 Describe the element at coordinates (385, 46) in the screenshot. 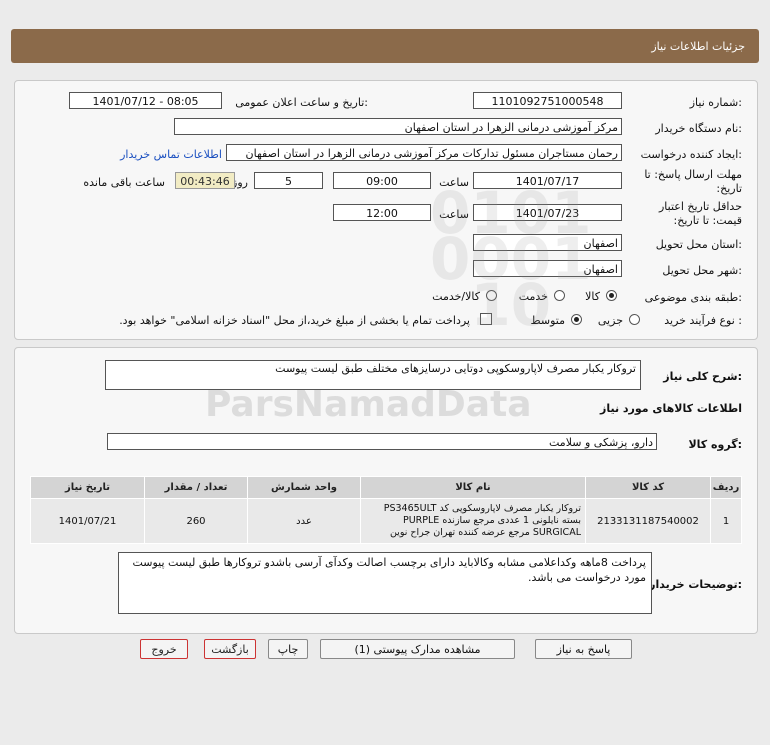

I see `page-title-bar: جزئیات اطلاعات نیاز` at that location.